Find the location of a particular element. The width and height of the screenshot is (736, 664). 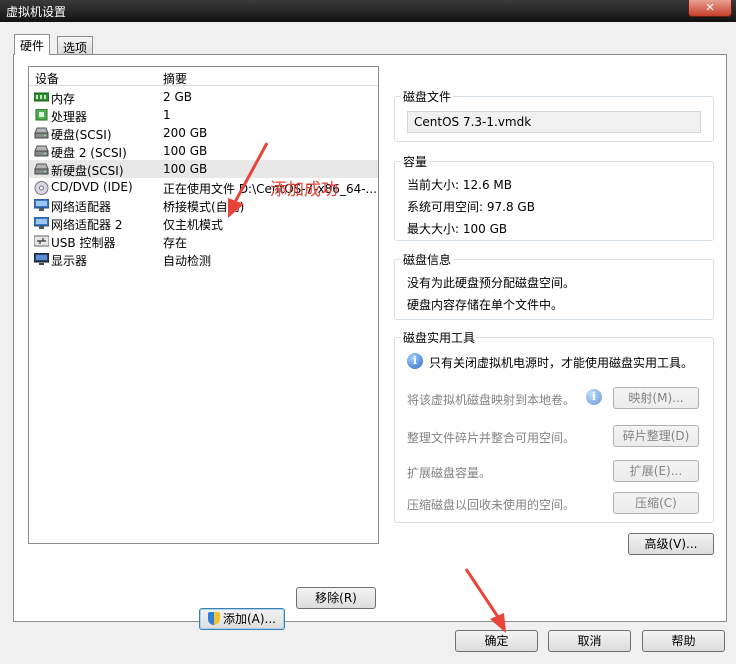

device-summary: 2 GB is located at coordinates (177, 97).